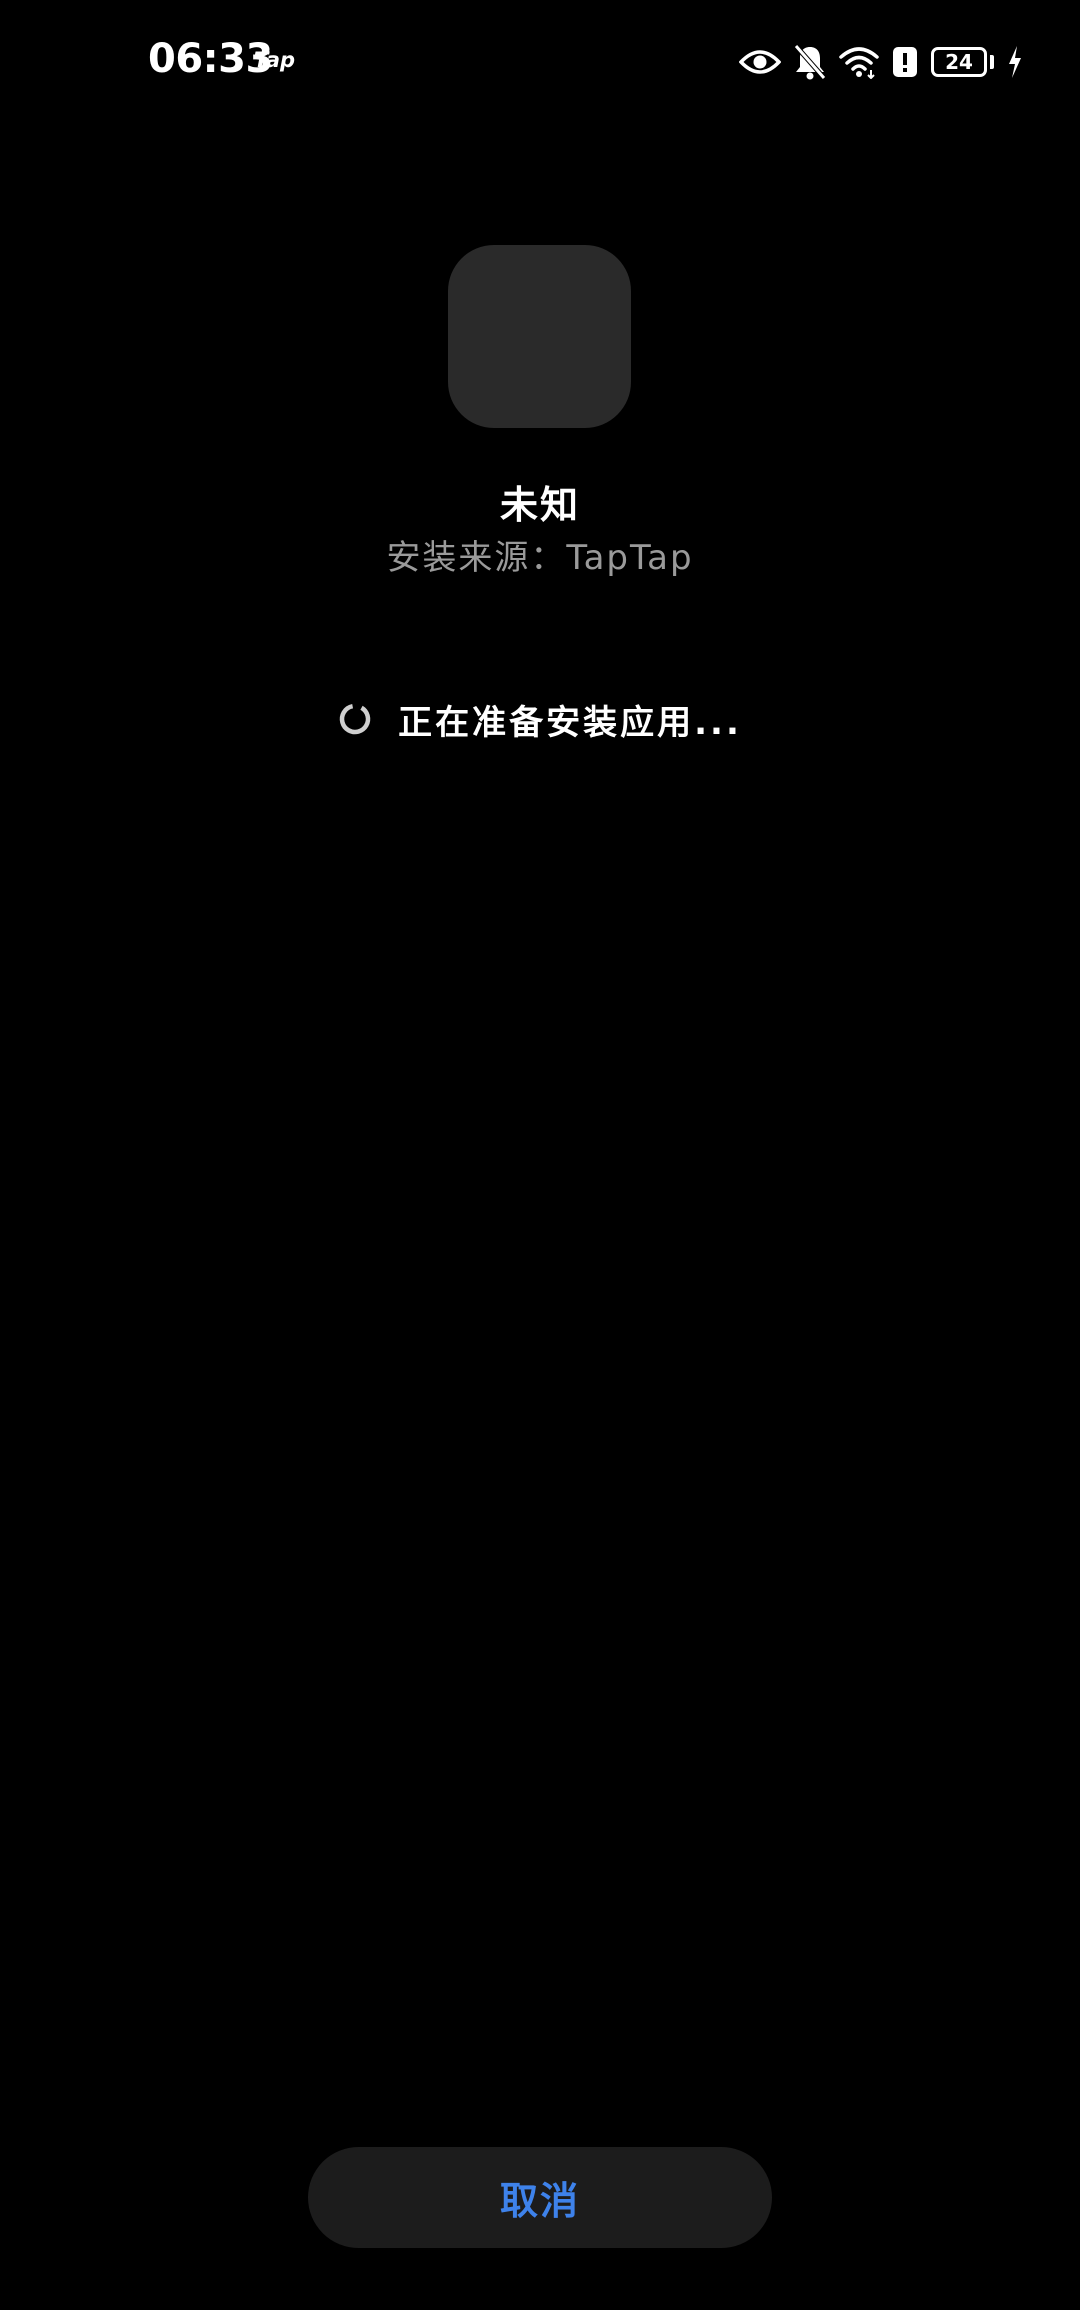 The width and height of the screenshot is (1080, 2310). Describe the element at coordinates (540, 62) in the screenshot. I see `status-bar: 06:33 Tap 24` at that location.